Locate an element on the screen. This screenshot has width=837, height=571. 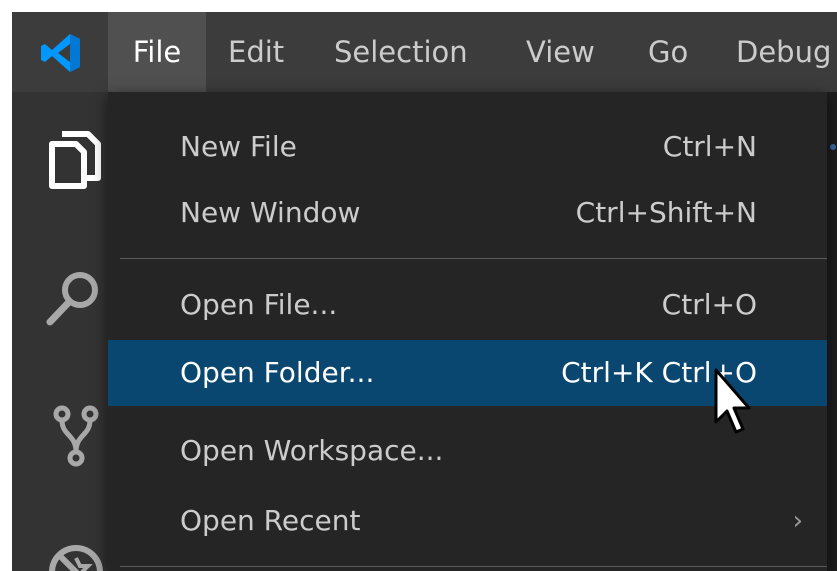
vscode-logo-icon is located at coordinates (60, 53).